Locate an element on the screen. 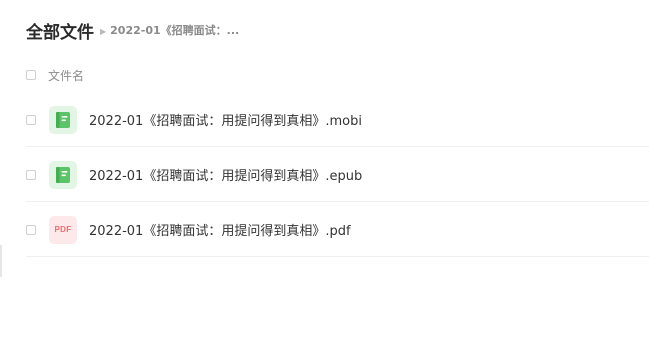 The image size is (649, 346). select-all-checkbox is located at coordinates (31, 75).